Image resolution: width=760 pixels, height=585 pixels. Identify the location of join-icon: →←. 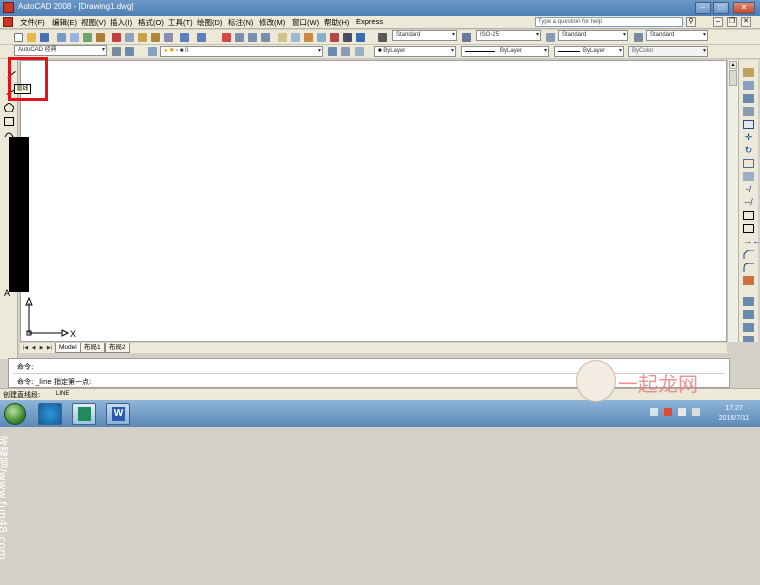
(751, 241).